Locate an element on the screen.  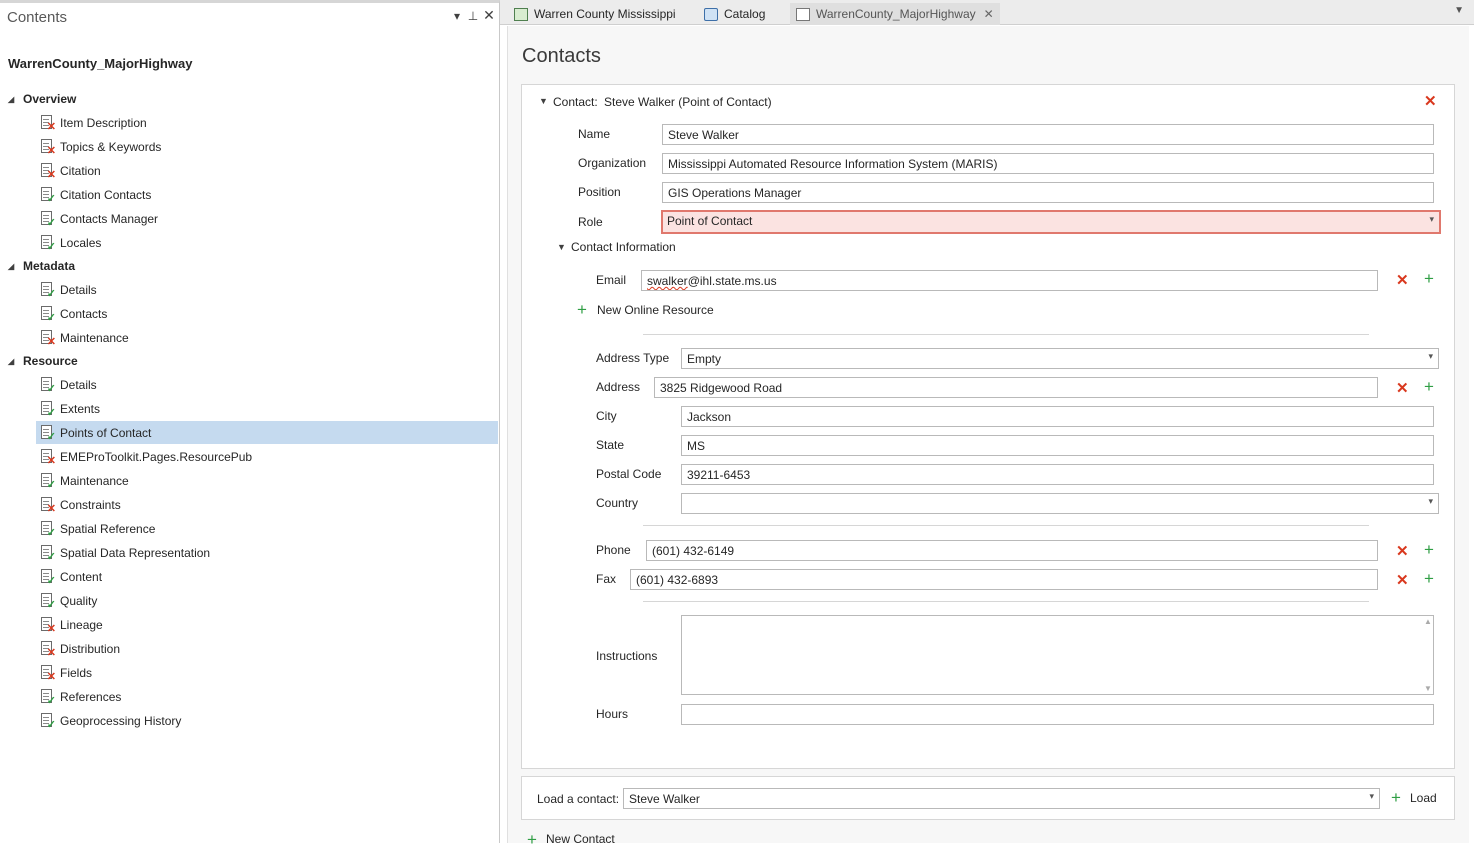
tree-item: ✕ Item Description is located at coordinates (267, 122).